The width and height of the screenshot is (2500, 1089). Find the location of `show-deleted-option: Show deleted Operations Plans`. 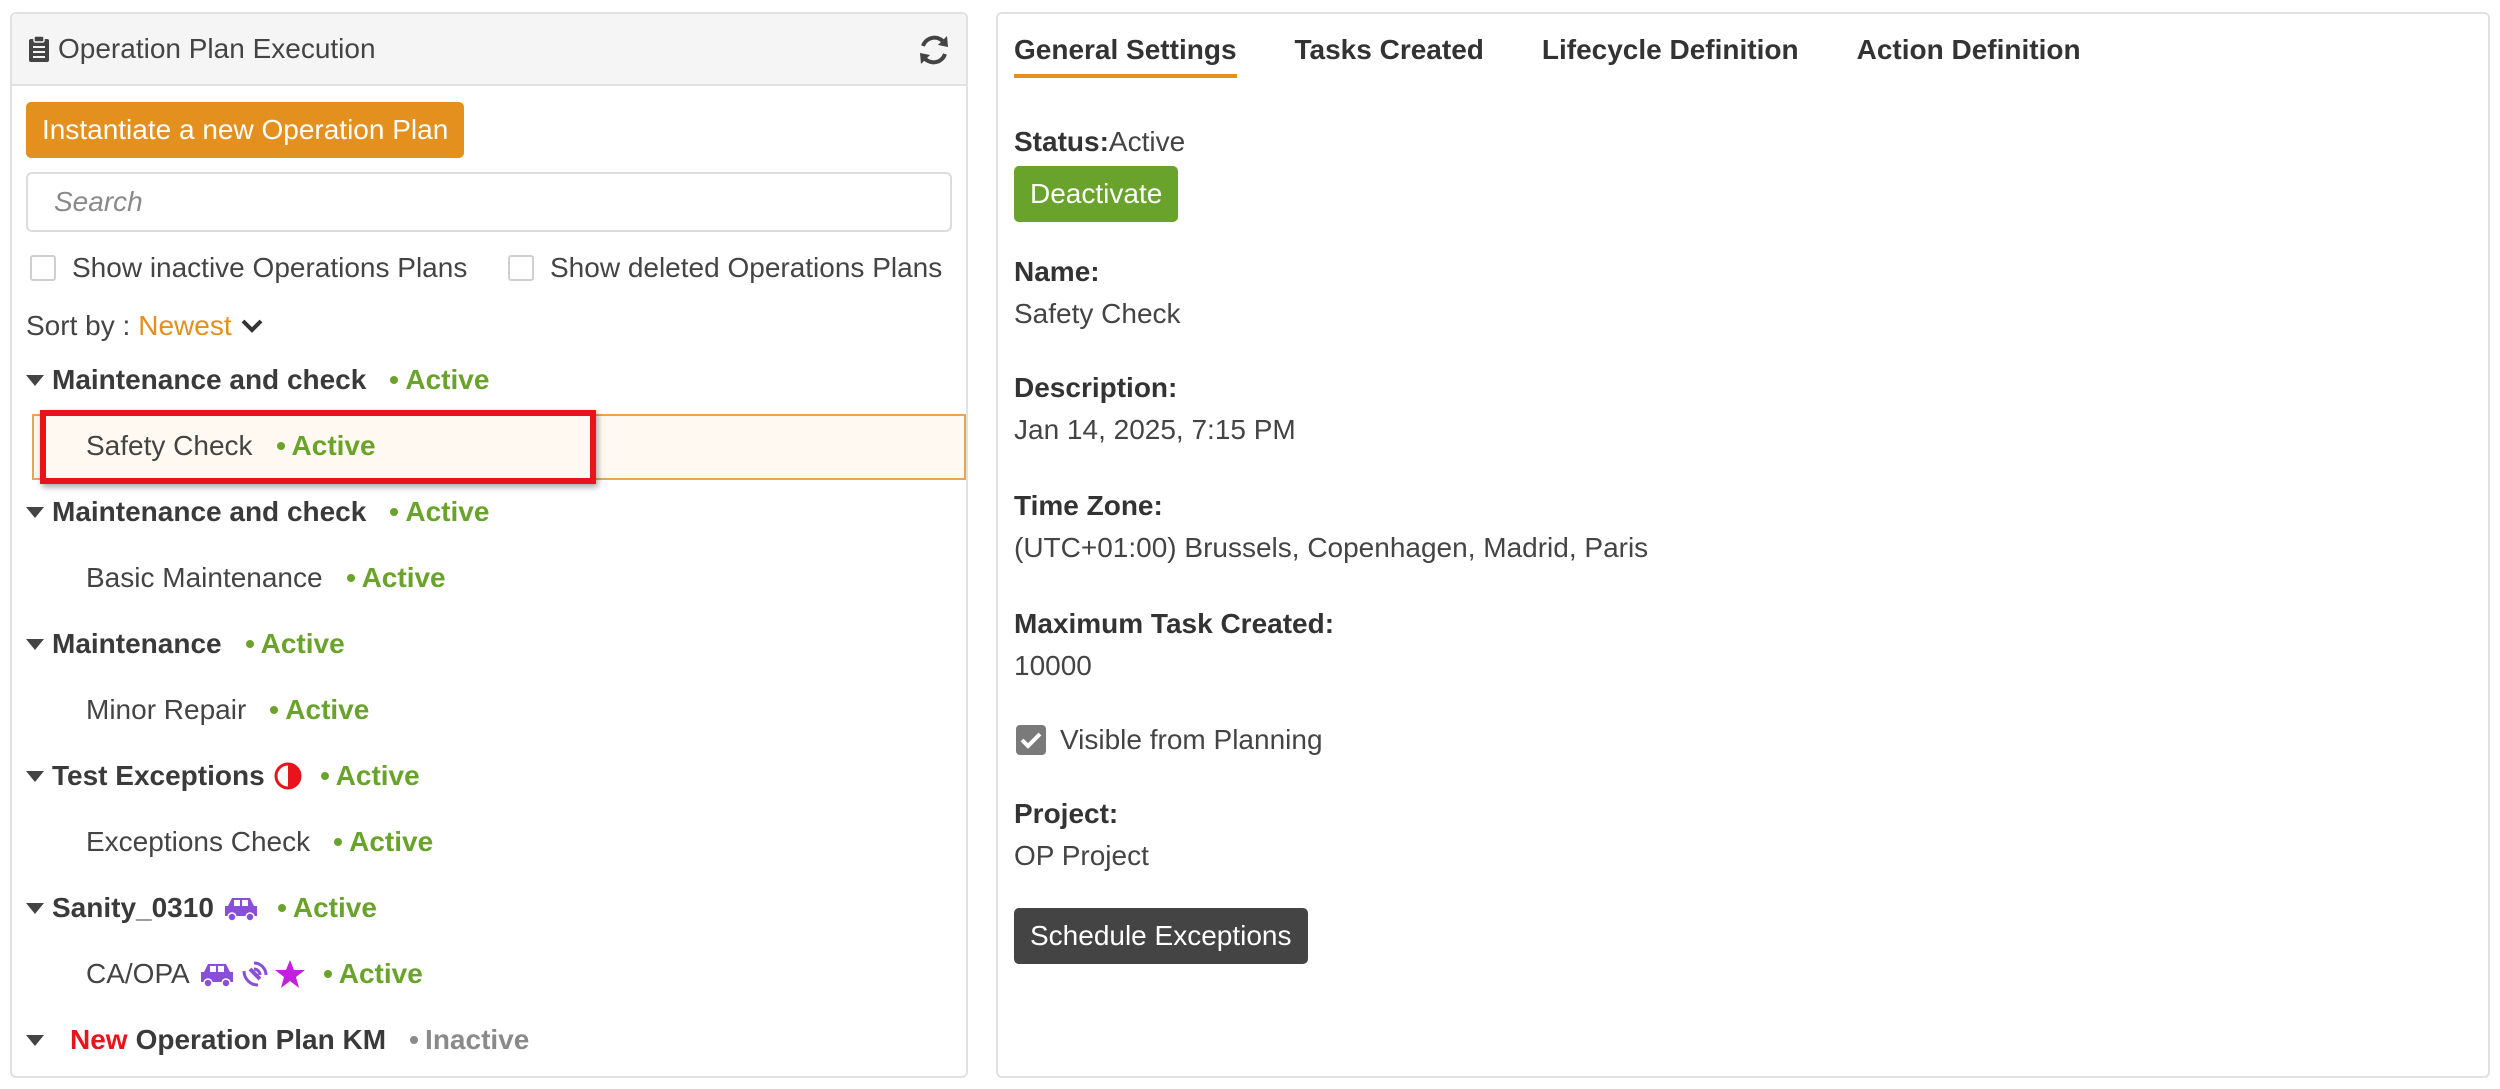

show-deleted-option: Show deleted Operations Plans is located at coordinates (725, 268).